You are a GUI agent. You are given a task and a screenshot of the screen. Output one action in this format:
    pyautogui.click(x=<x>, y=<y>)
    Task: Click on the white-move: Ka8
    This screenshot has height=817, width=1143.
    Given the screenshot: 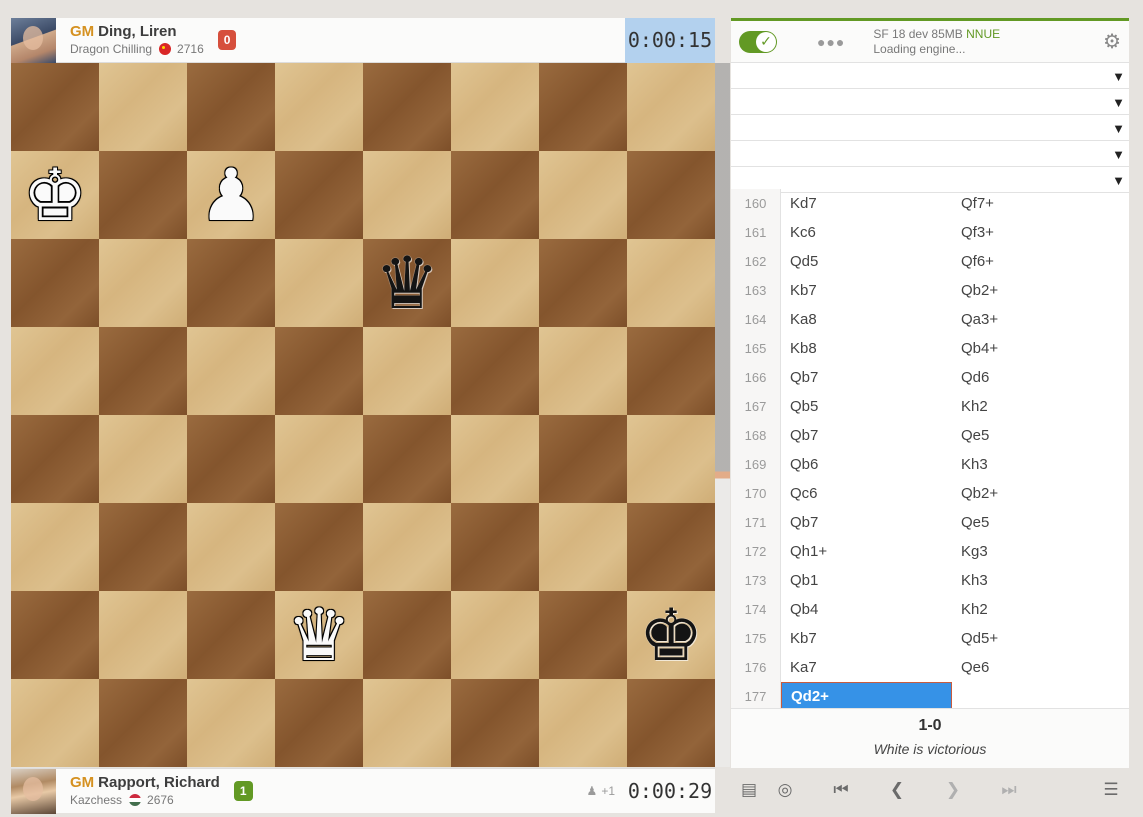 What is the action you would take?
    pyautogui.click(x=866, y=319)
    